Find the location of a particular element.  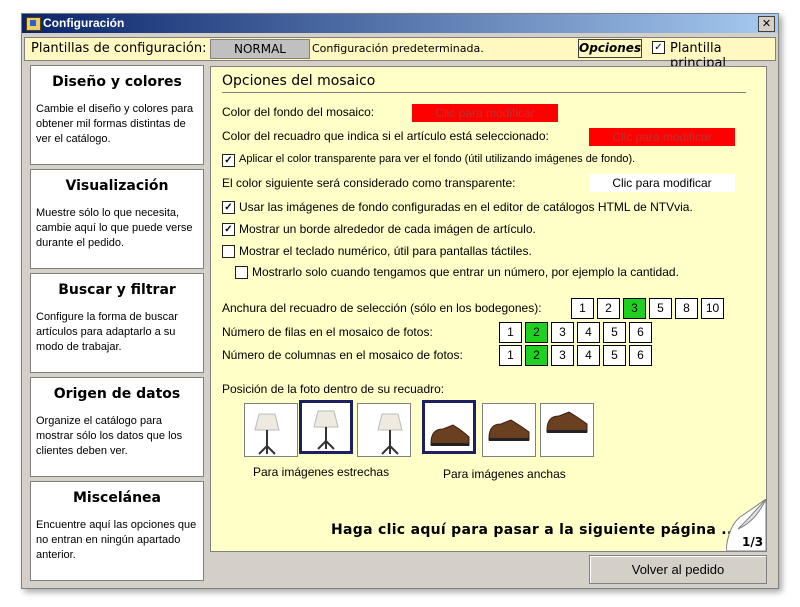

panel-title: Opciones del mosaico is located at coordinates (299, 81).